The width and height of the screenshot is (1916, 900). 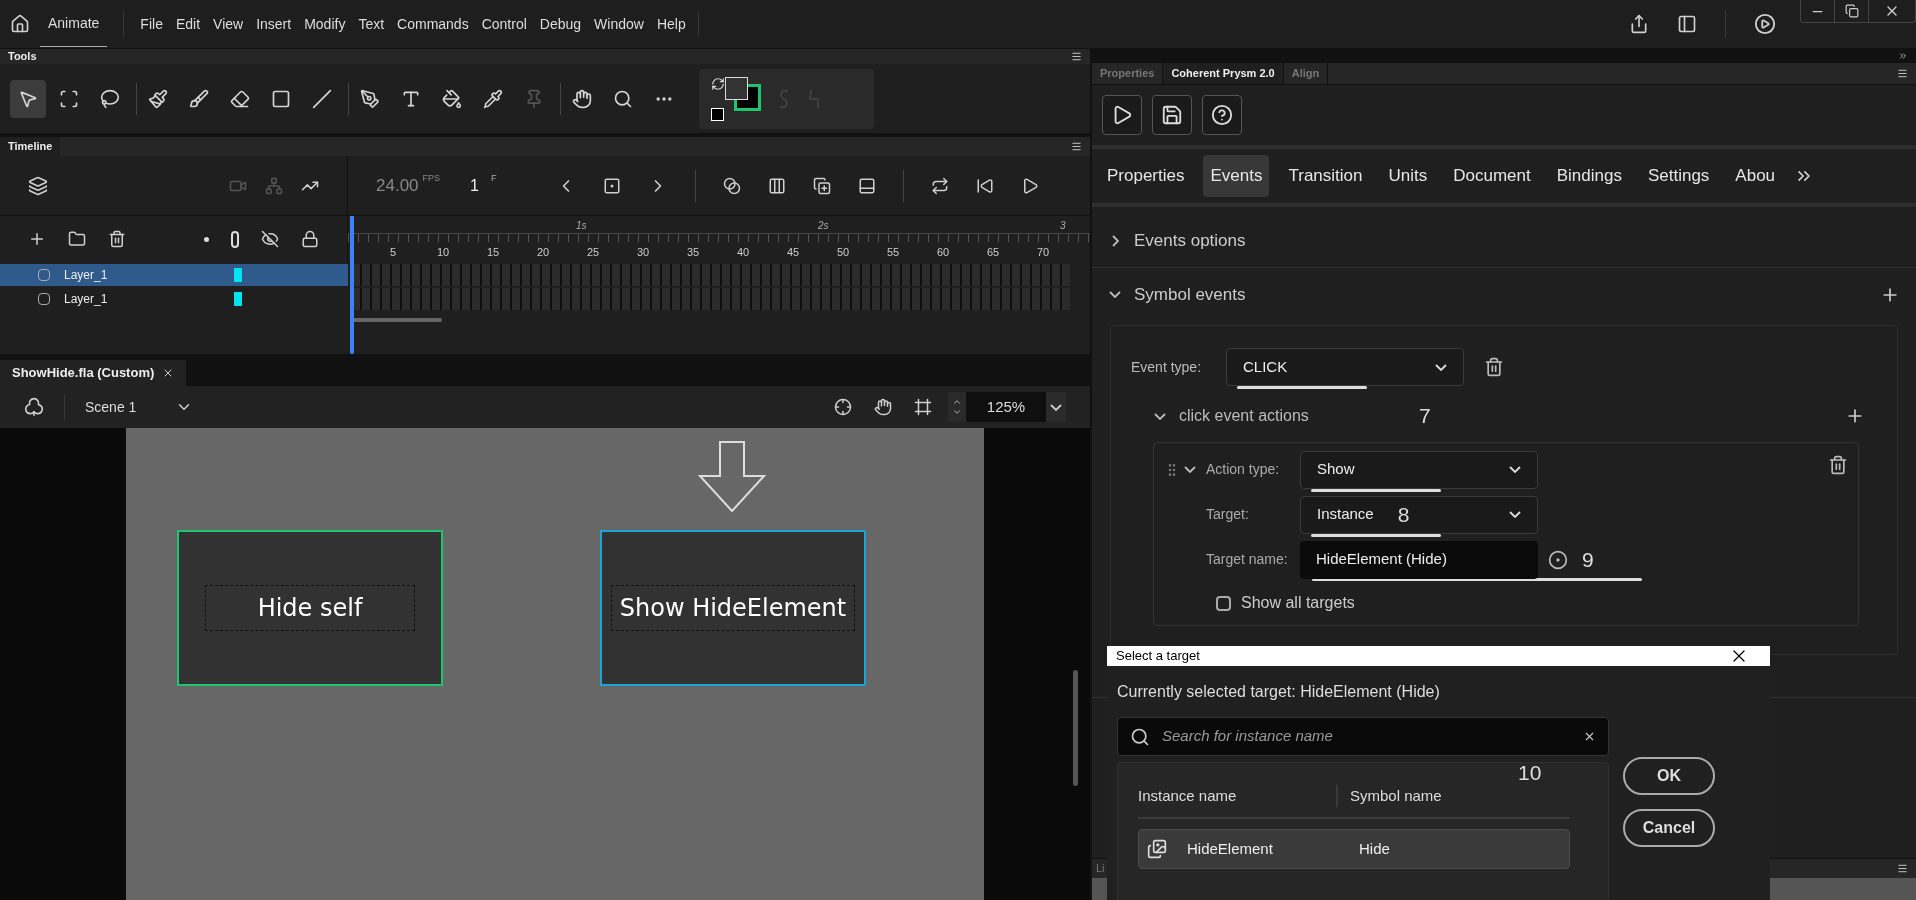 What do you see at coordinates (1354, 849) in the screenshot?
I see `instance-row: HideElement Hide` at bounding box center [1354, 849].